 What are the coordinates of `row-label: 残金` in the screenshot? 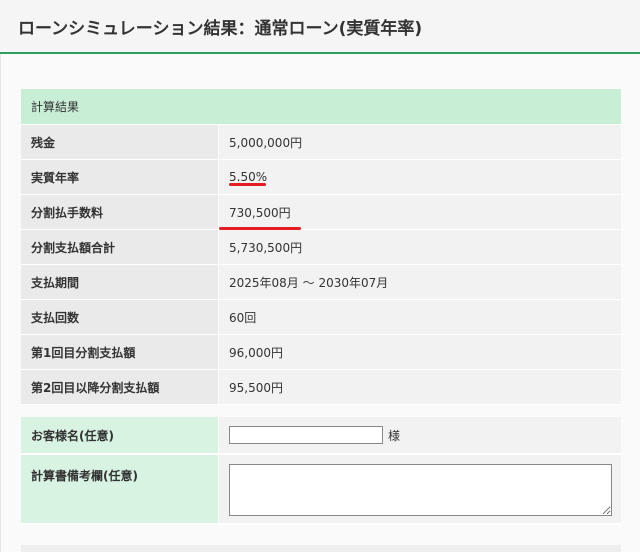 It's located at (120, 142).